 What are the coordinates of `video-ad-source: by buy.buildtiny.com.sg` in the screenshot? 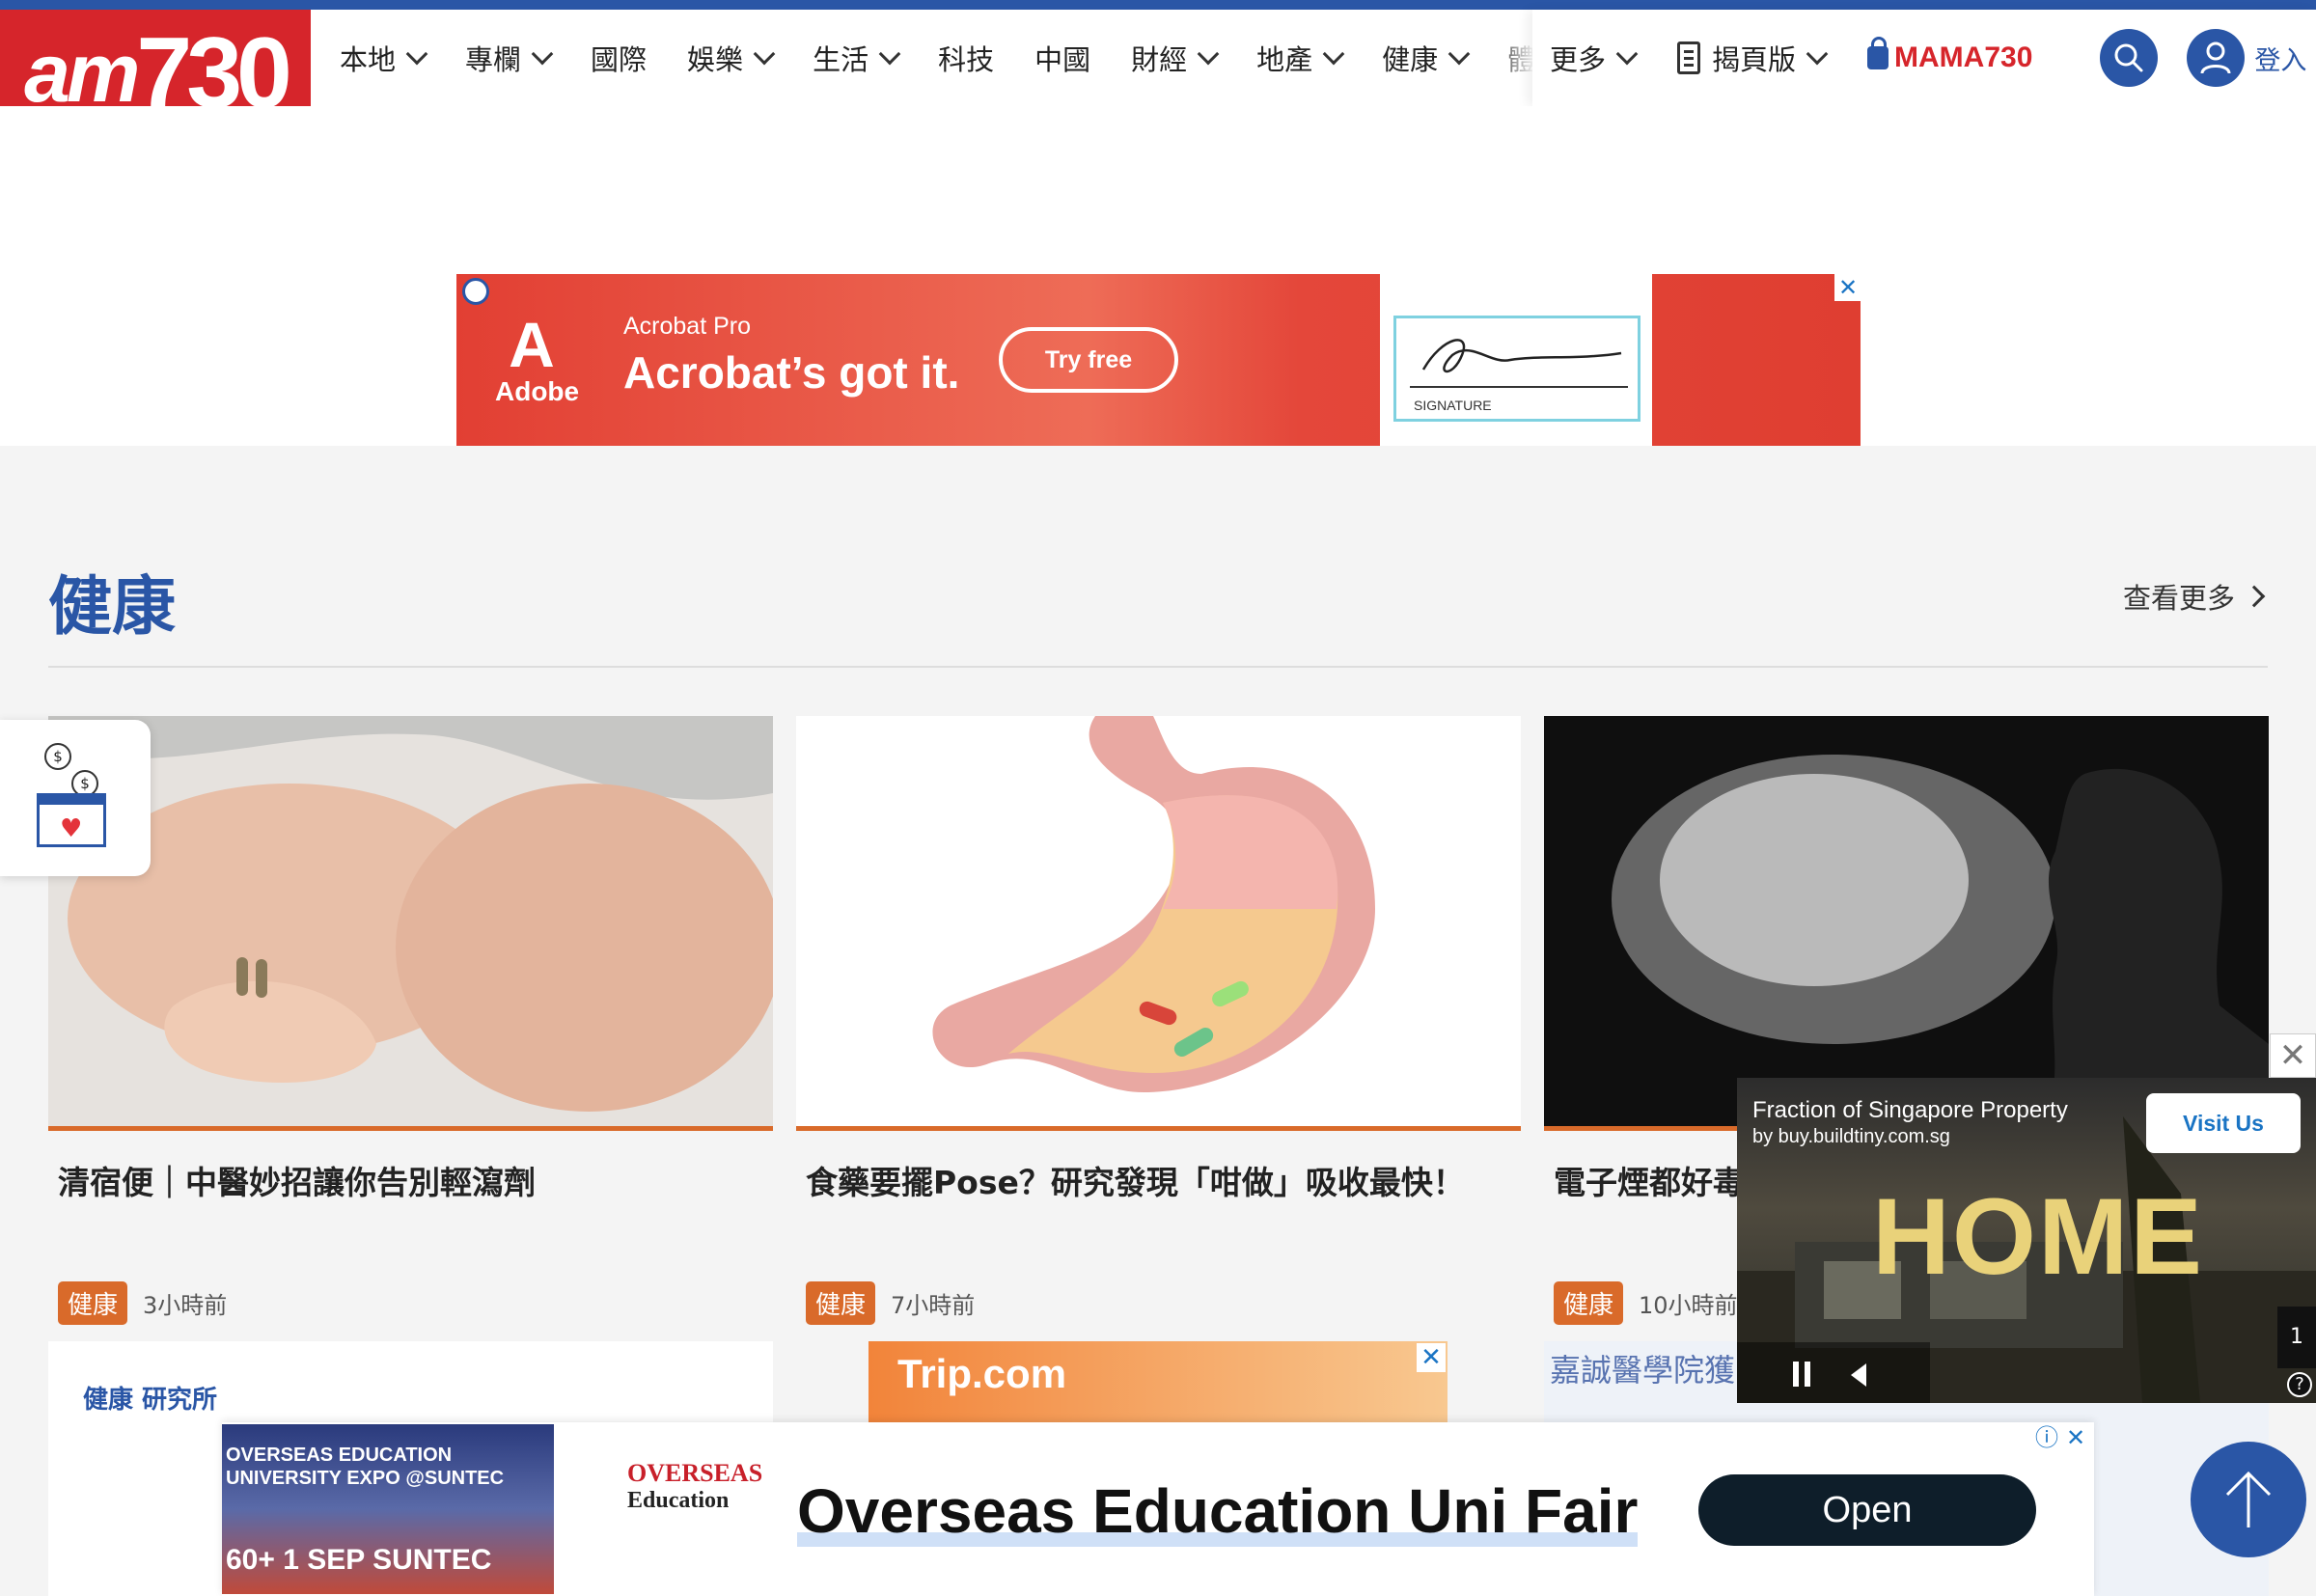 It's located at (1851, 1137).